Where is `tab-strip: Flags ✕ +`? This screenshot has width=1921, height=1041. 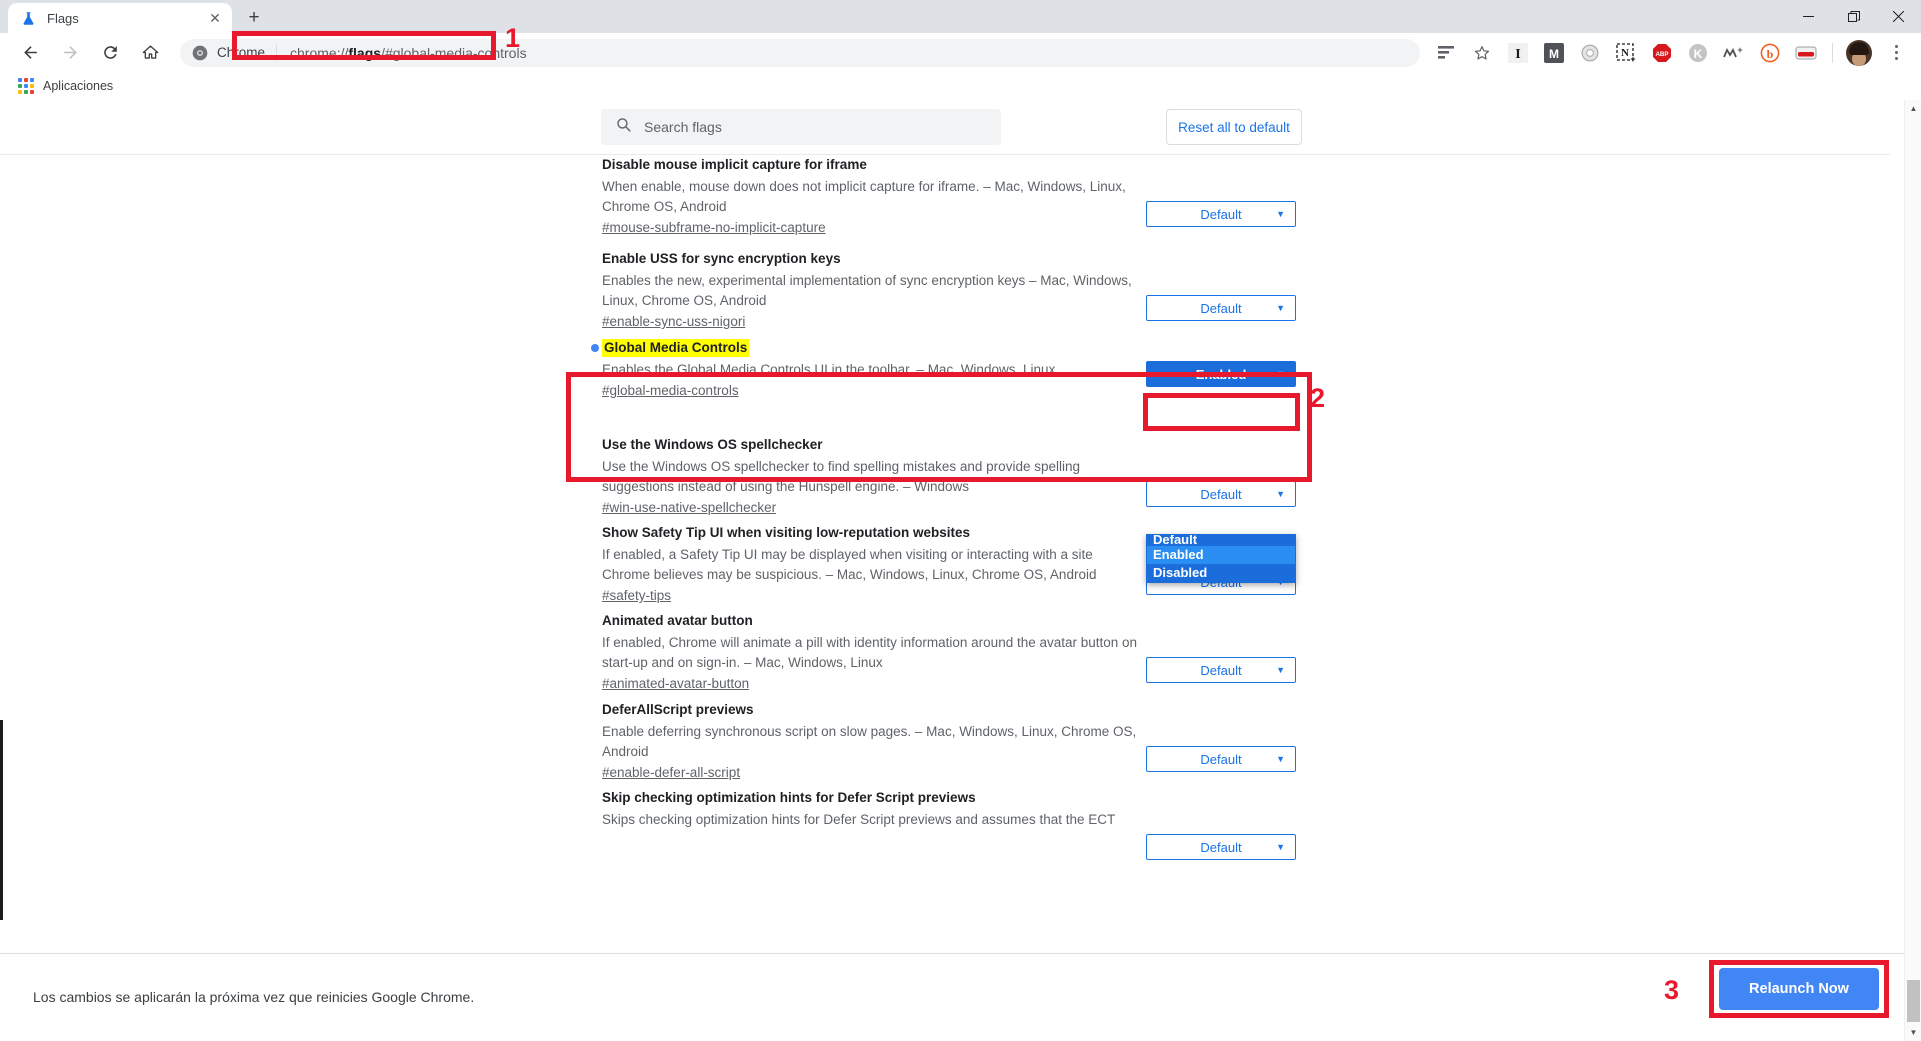 tab-strip: Flags ✕ + is located at coordinates (960, 16).